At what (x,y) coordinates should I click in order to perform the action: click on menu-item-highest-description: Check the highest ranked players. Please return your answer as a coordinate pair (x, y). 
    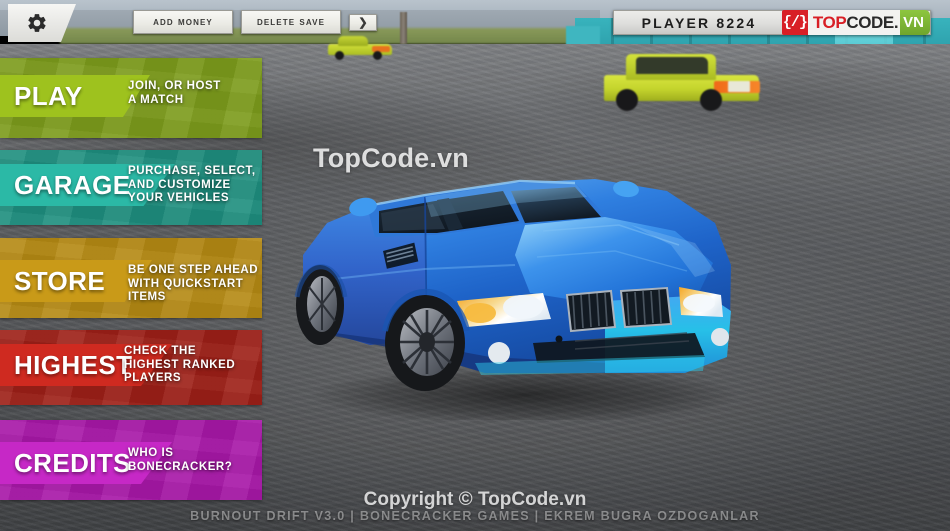
    Looking at the image, I should click on (180, 364).